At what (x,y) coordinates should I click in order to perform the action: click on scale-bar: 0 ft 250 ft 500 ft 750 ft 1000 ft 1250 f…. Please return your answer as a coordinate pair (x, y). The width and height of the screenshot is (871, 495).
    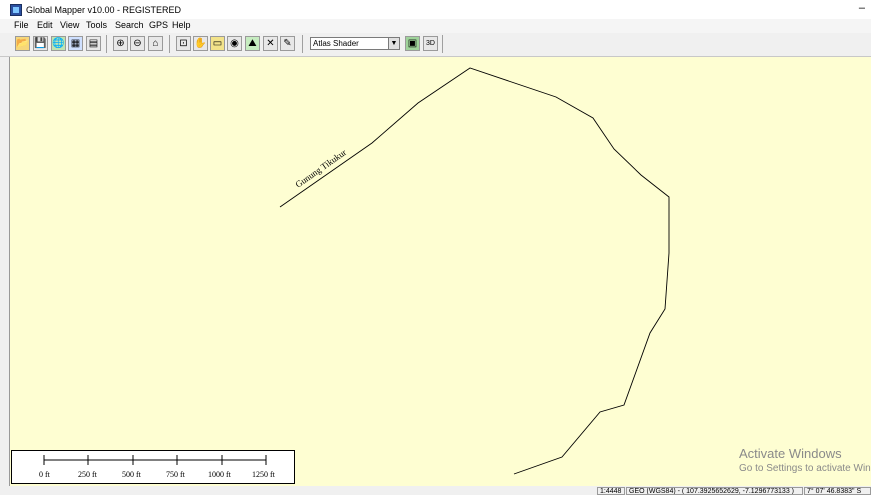
    Looking at the image, I should click on (153, 467).